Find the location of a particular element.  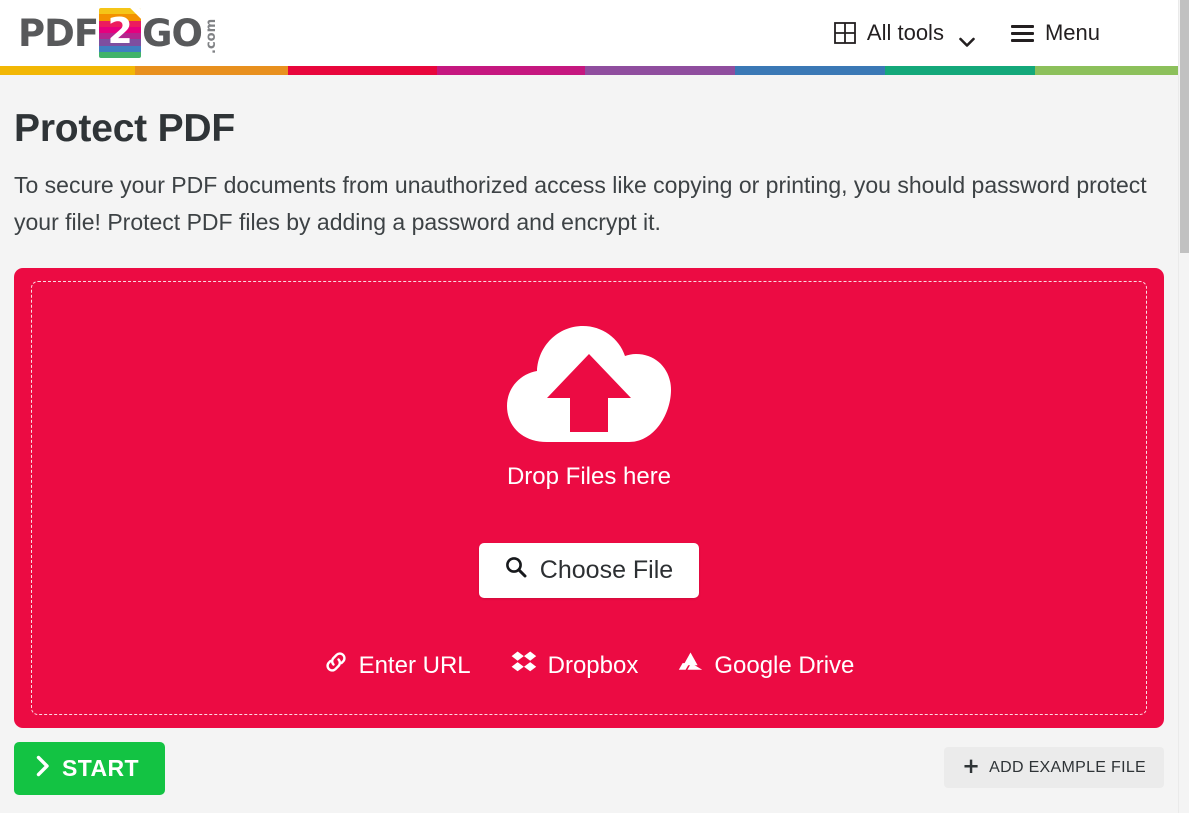

logo-tld: .com is located at coordinates (211, 36).